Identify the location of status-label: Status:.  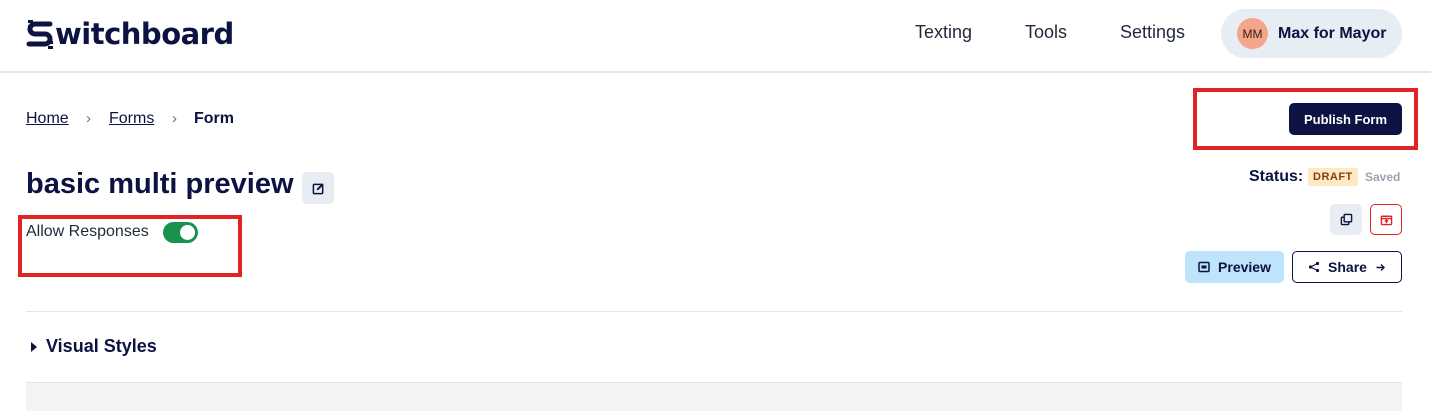
(1276, 176).